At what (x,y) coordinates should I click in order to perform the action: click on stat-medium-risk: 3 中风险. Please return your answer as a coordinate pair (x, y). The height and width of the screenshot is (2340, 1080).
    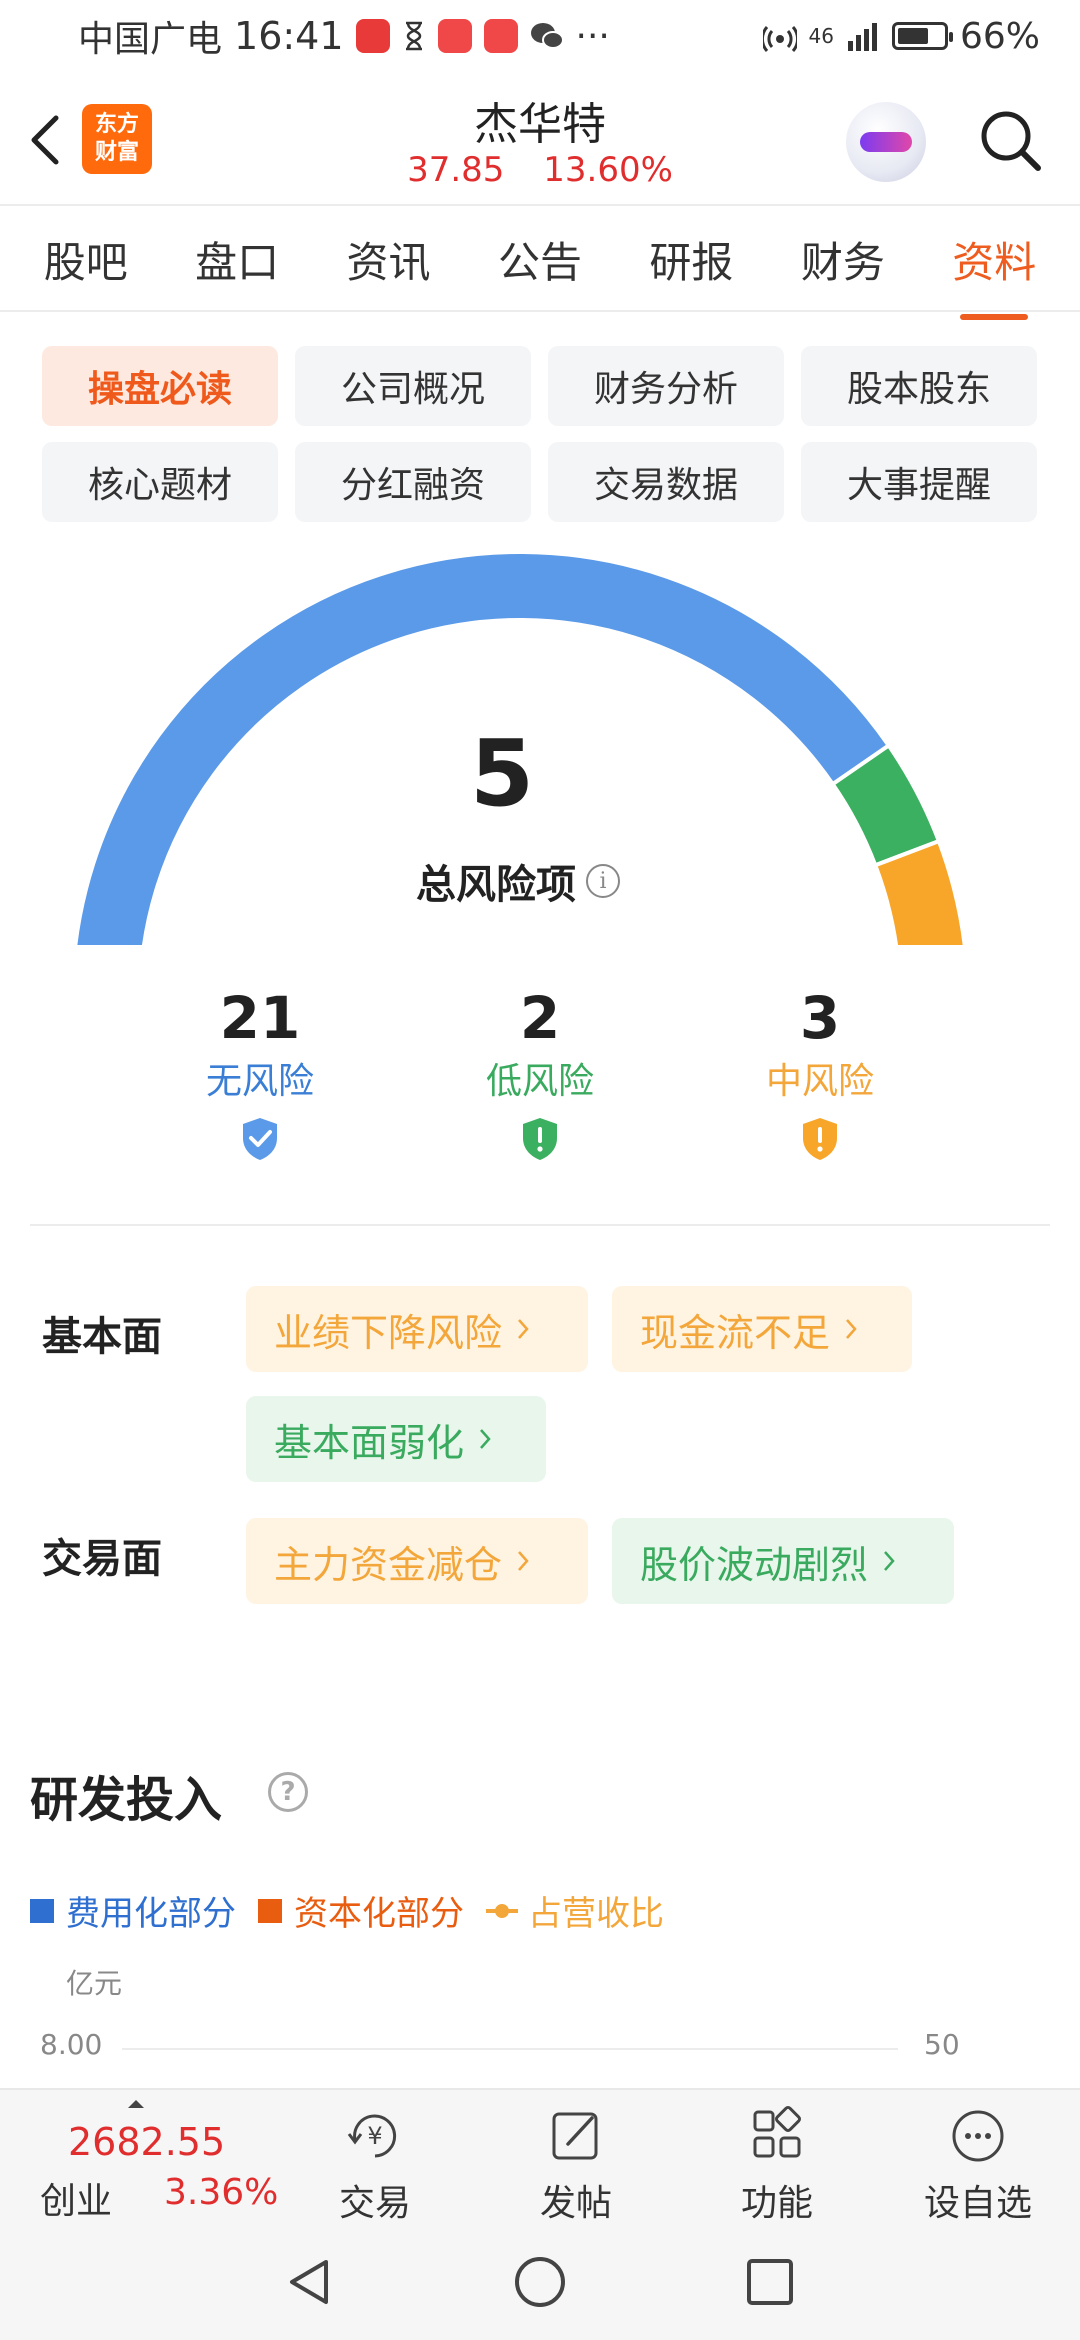
    Looking at the image, I should click on (820, 1073).